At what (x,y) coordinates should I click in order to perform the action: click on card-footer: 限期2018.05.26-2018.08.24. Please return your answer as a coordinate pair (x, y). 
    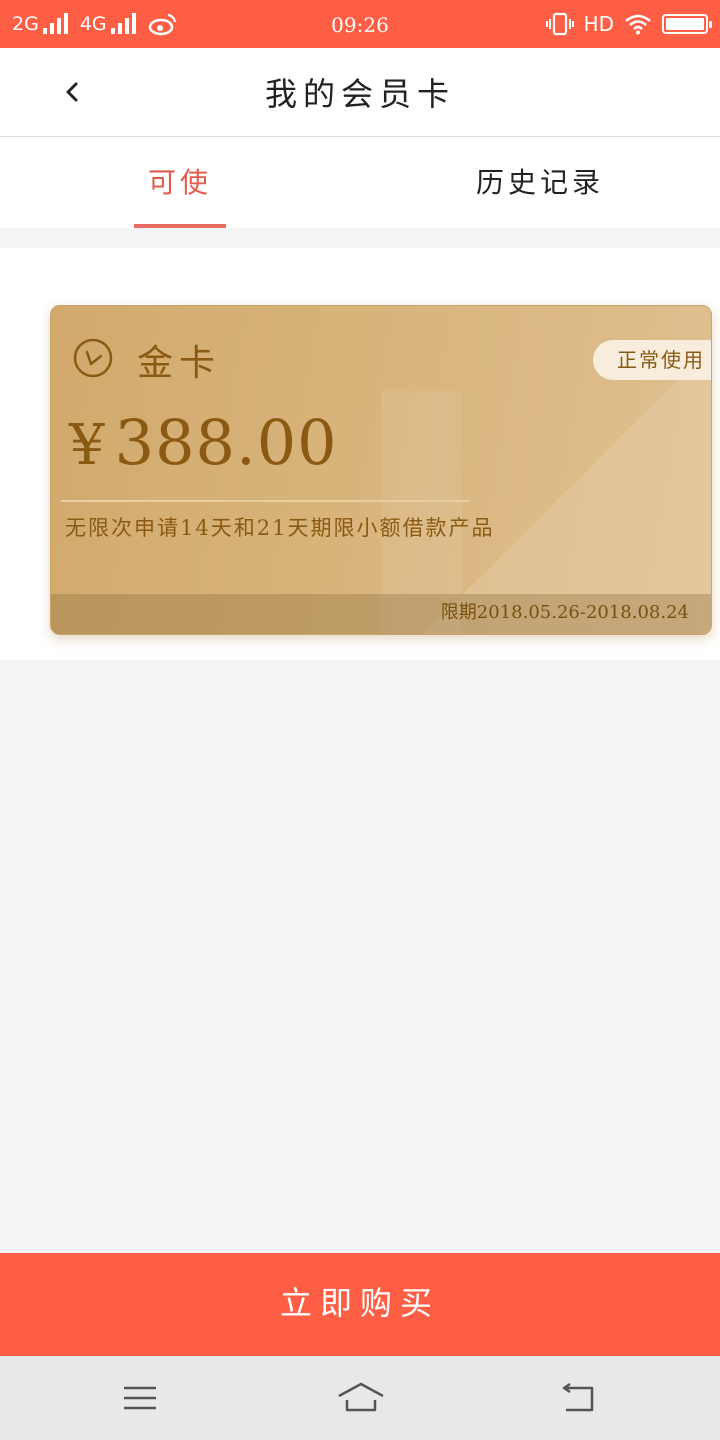
    Looking at the image, I should click on (381, 614).